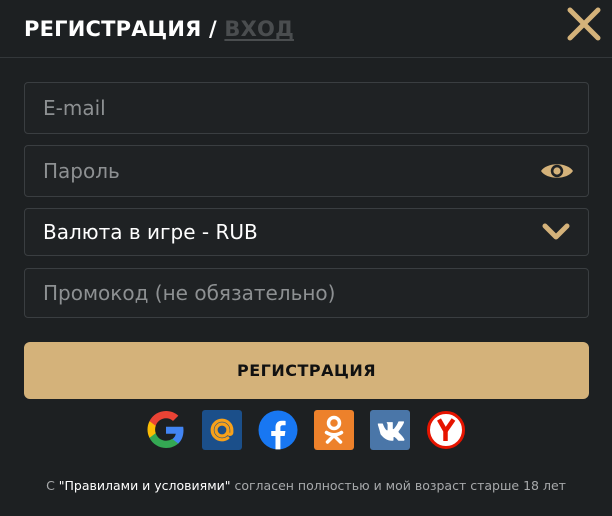 The height and width of the screenshot is (516, 612). I want to click on promo-placeholder: Промокод (не обязательно), so click(189, 293).